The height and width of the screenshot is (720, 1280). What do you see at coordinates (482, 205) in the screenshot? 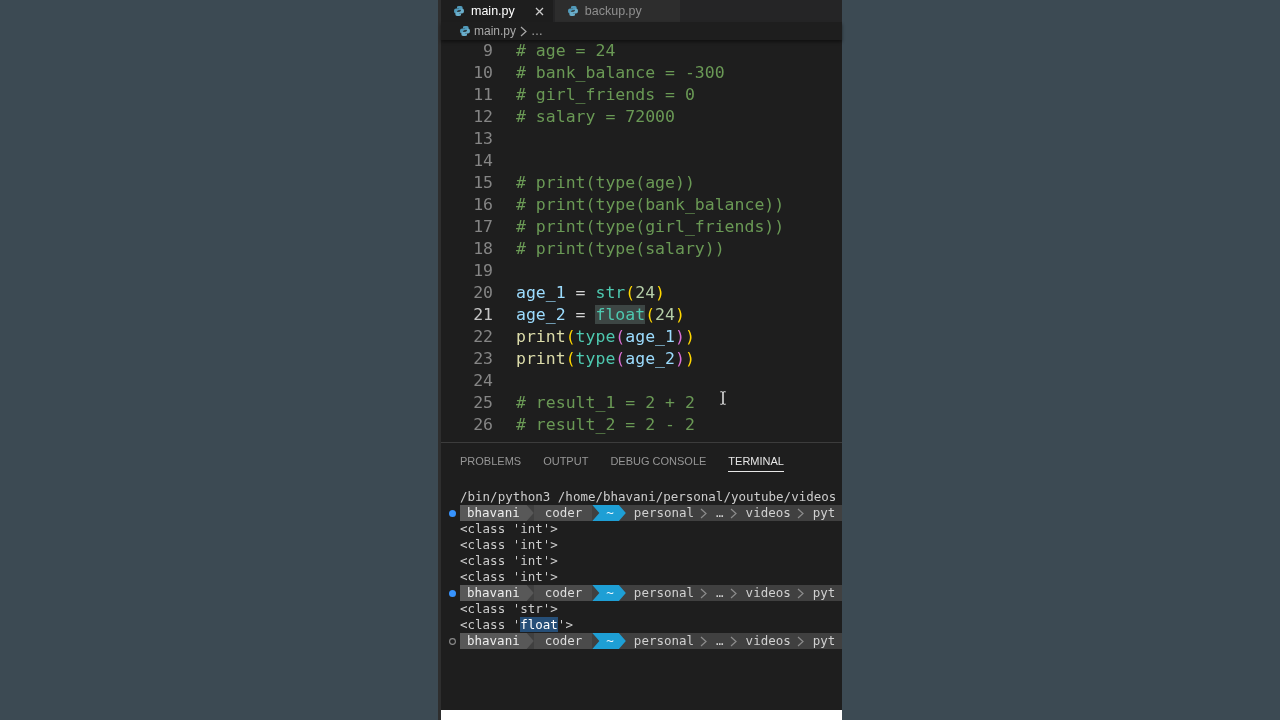
I see `line-number: 16` at bounding box center [482, 205].